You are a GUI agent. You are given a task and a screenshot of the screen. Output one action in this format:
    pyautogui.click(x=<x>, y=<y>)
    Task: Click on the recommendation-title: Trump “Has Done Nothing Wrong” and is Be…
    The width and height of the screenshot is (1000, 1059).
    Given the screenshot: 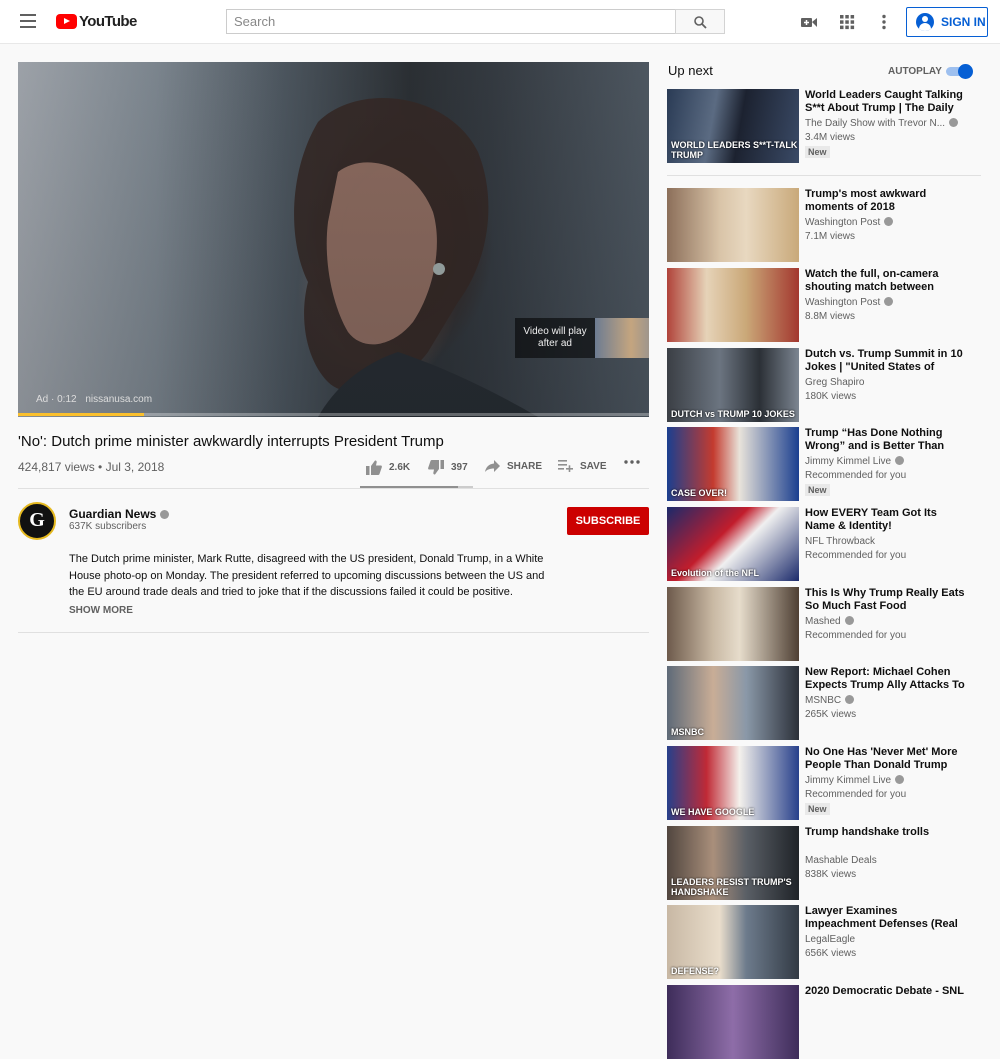 What is the action you would take?
    pyautogui.click(x=885, y=439)
    